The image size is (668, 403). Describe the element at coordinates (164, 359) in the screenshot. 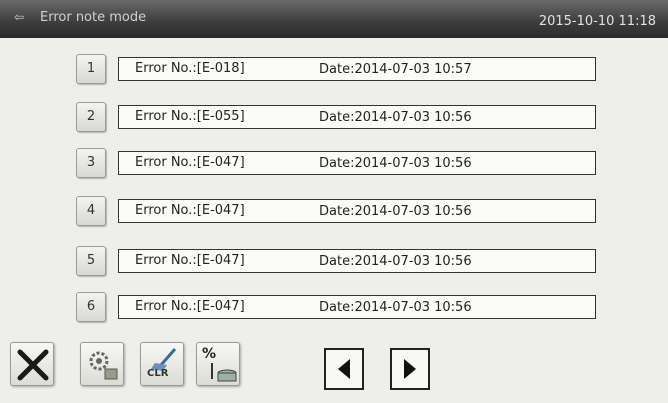

I see `broom-icon` at that location.